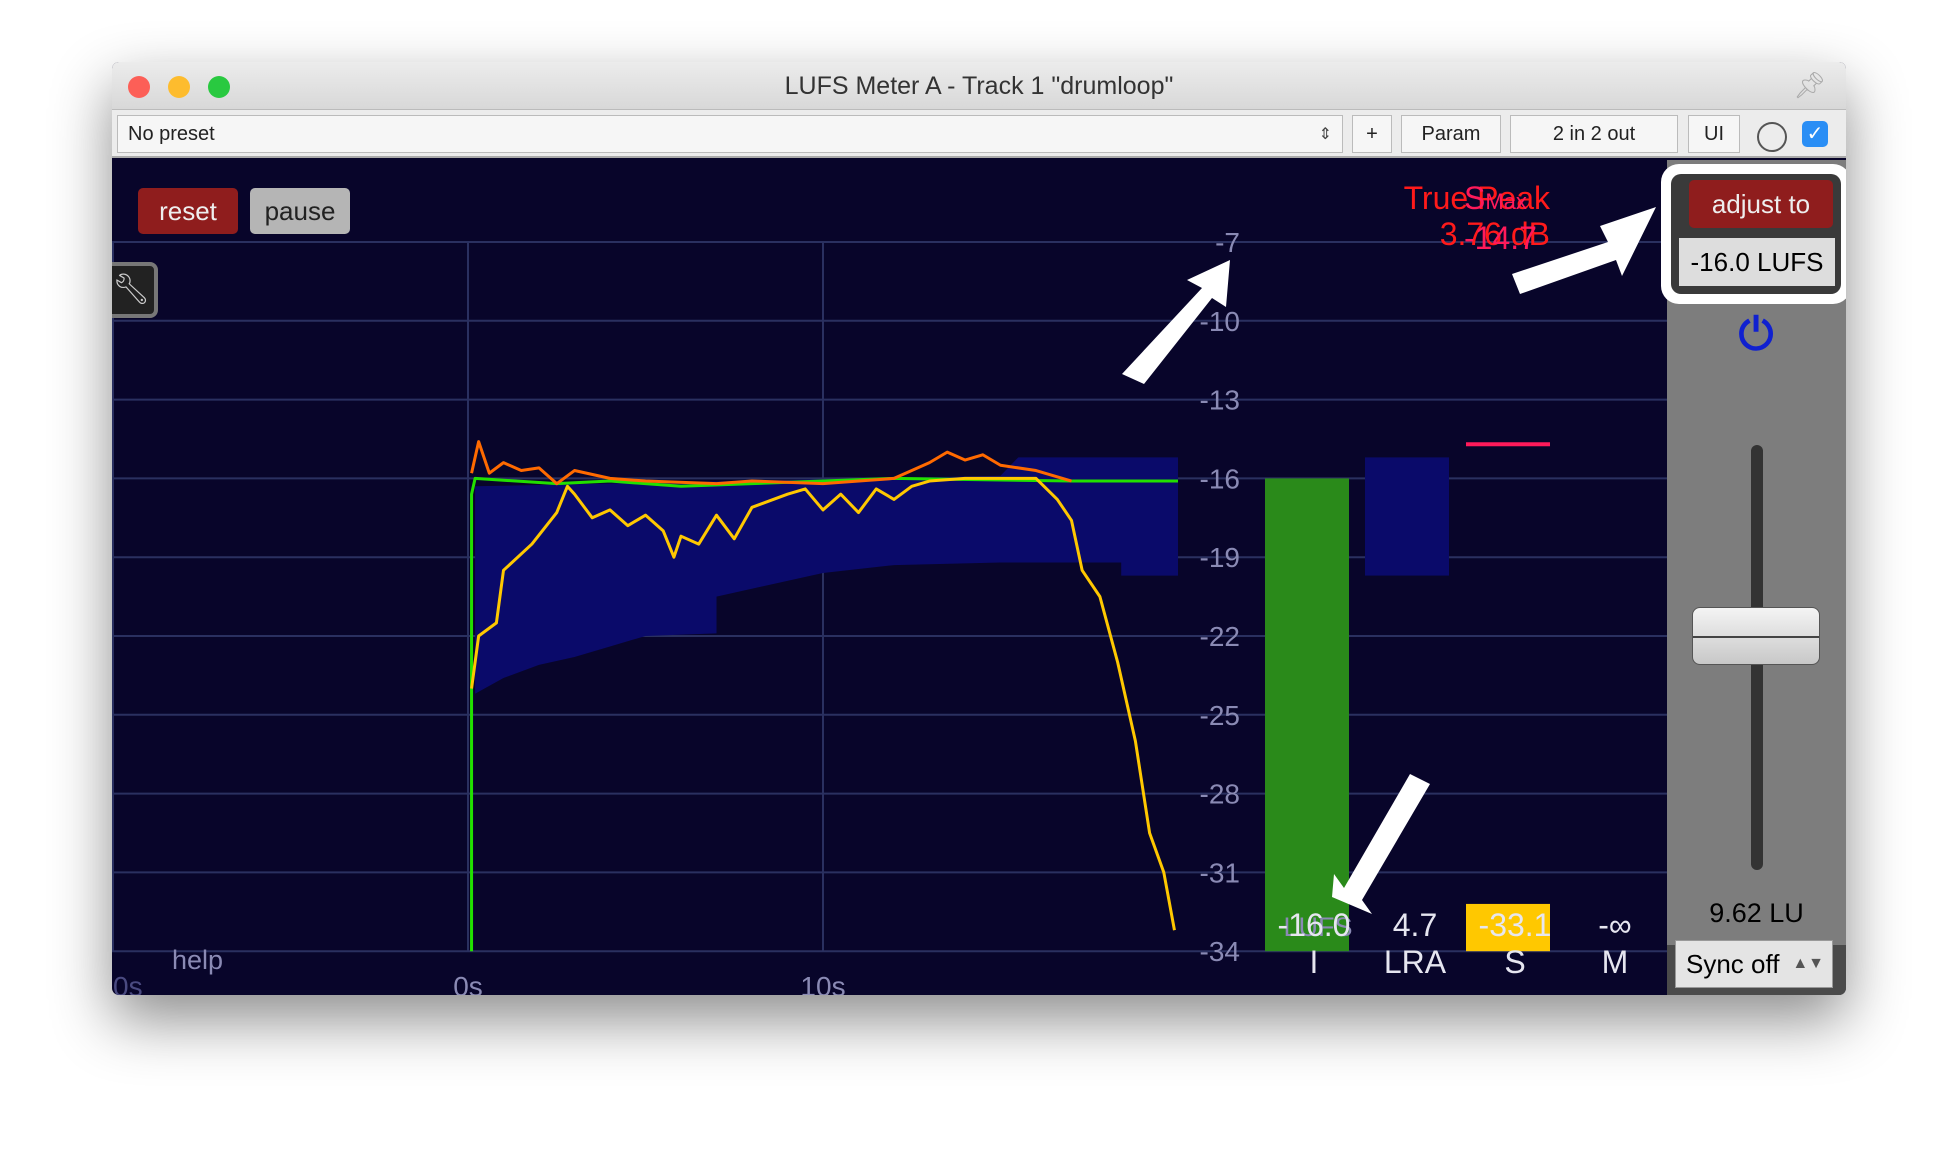 This screenshot has height=1150, width=1948. Describe the element at coordinates (1415, 962) in the screenshot. I see `meter-label: LRA` at that location.